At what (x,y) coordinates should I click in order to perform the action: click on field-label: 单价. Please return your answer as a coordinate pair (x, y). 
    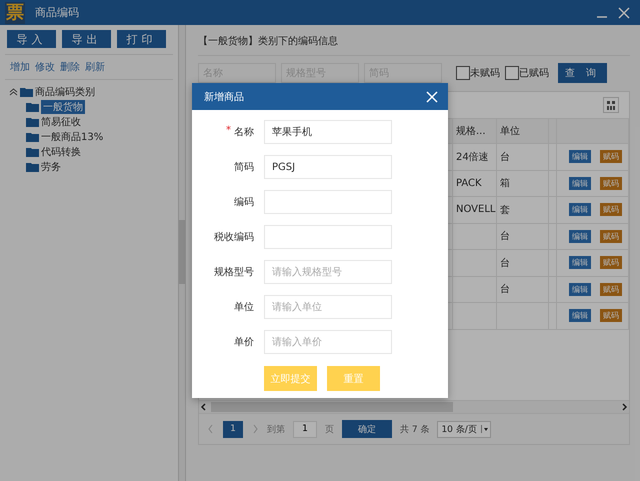
    Looking at the image, I should click on (244, 342).